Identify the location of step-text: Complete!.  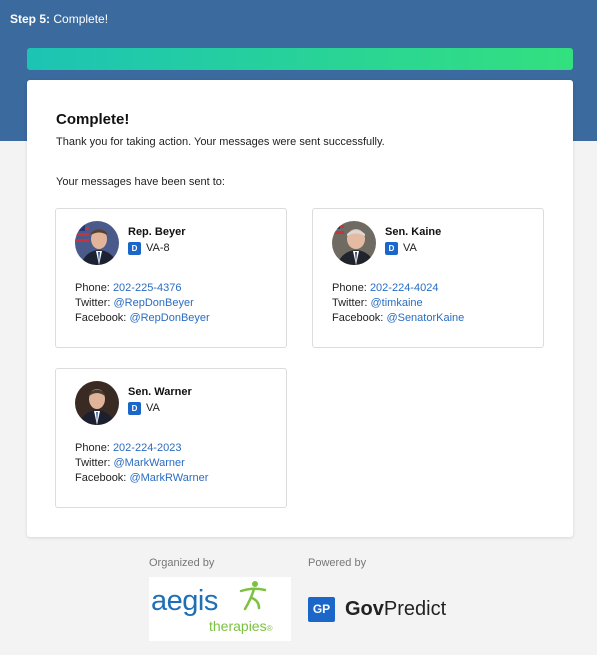
(81, 19).